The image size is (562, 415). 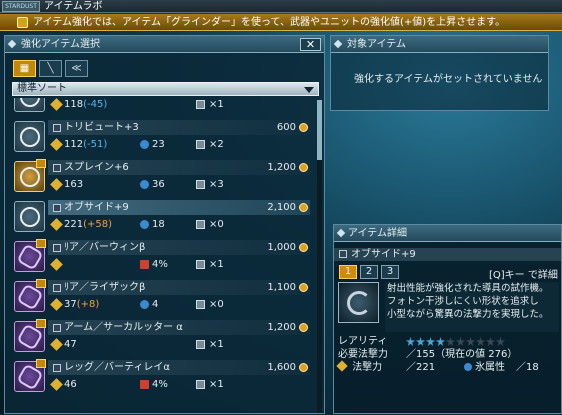 I want to click on item-price: 1,600, so click(x=281, y=367).